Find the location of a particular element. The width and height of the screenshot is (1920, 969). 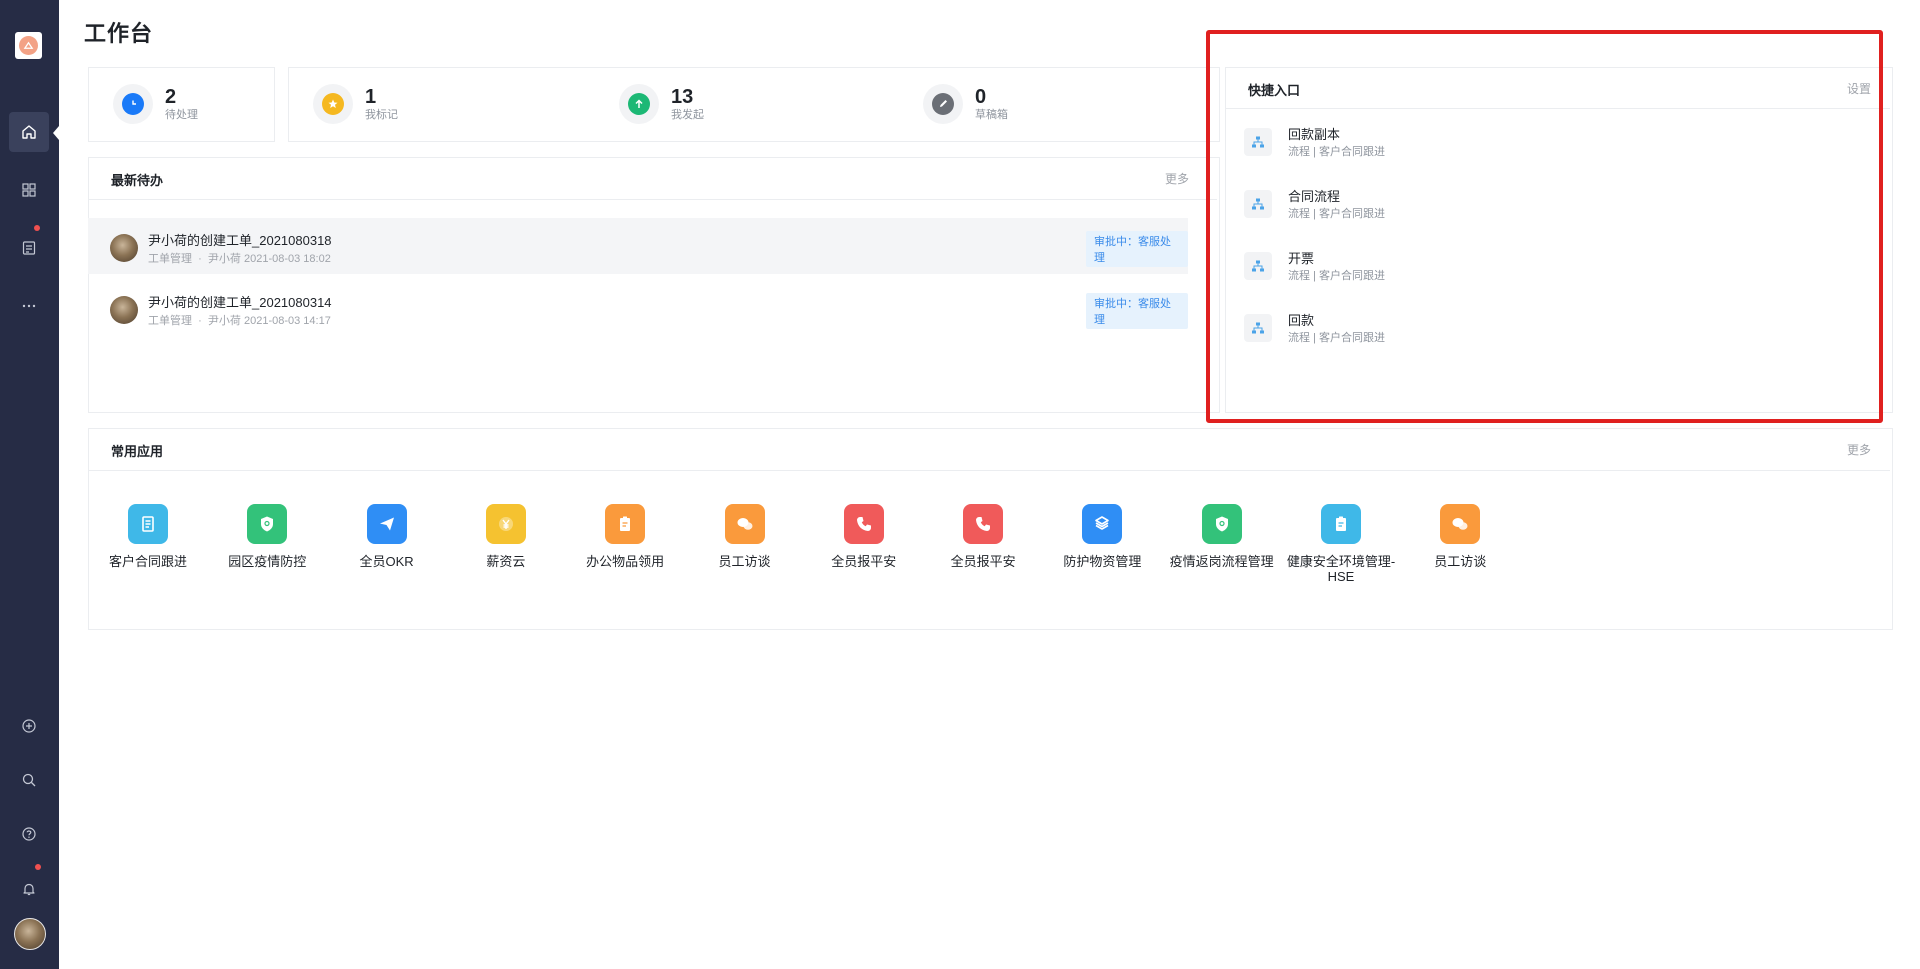

stat-card-group: 1 我标记 13 我发起 0 草稿箱 is located at coordinates (754, 104).